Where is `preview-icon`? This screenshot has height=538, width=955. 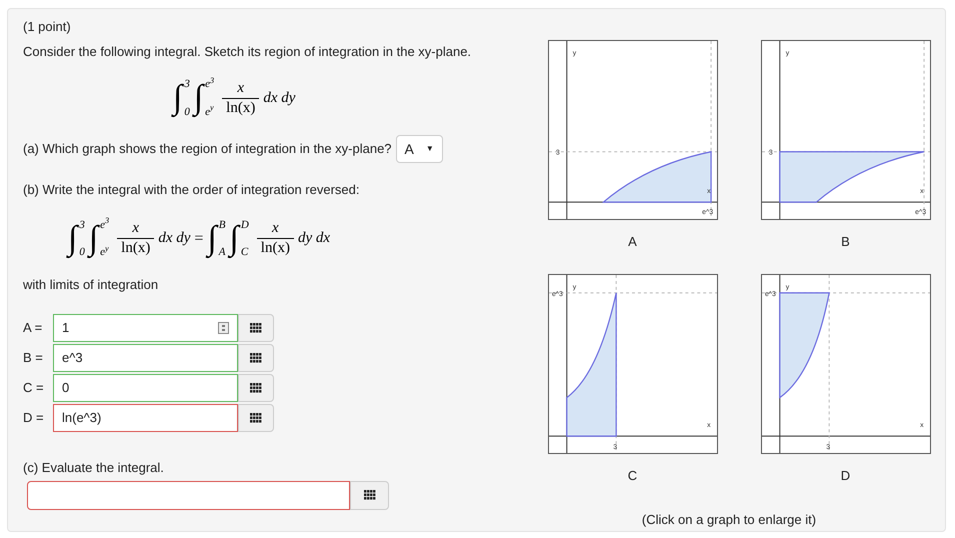 preview-icon is located at coordinates (223, 328).